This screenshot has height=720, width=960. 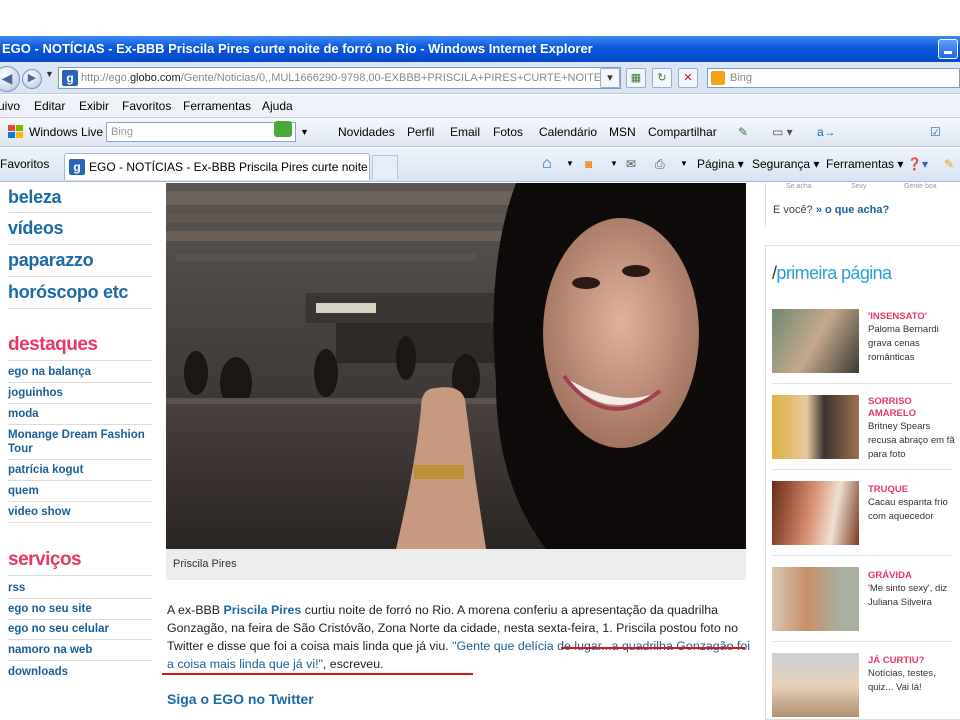 I want to click on nav-link-beleza: beleza, so click(x=35, y=197).